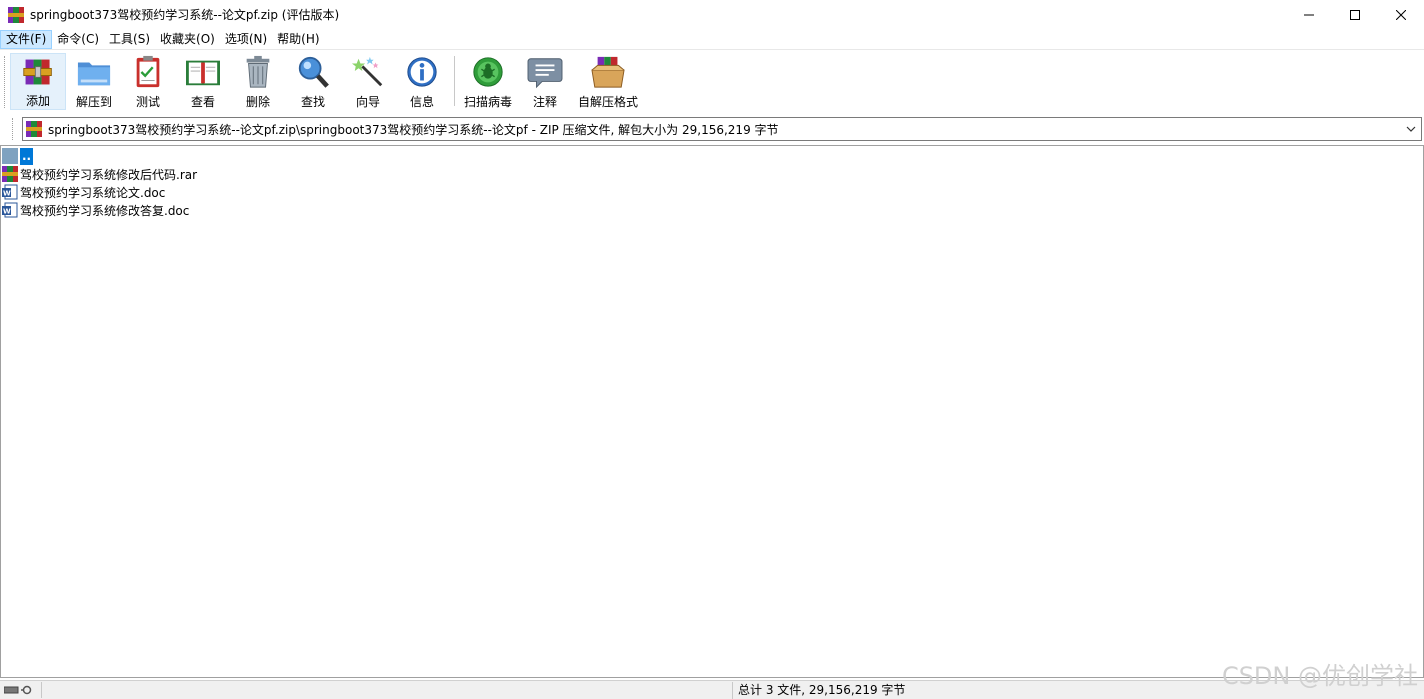 The height and width of the screenshot is (699, 1424). I want to click on extract-to-label: 解压到, so click(93, 102).